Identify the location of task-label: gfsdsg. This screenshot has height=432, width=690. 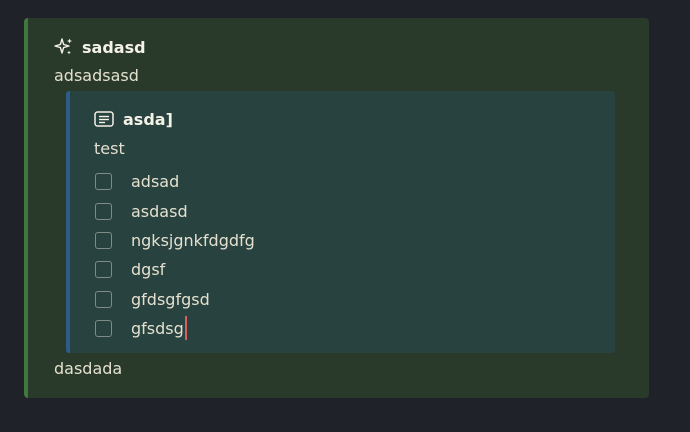
(157, 328).